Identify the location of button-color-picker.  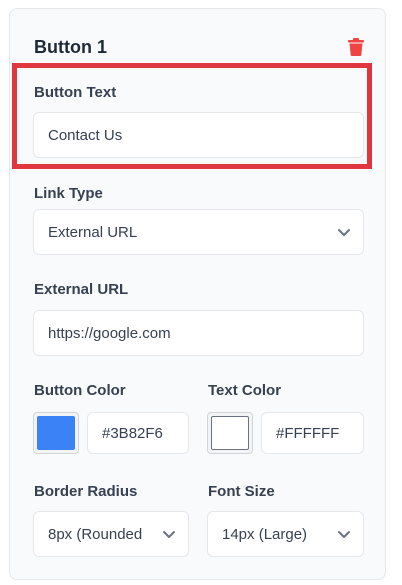
(56, 433).